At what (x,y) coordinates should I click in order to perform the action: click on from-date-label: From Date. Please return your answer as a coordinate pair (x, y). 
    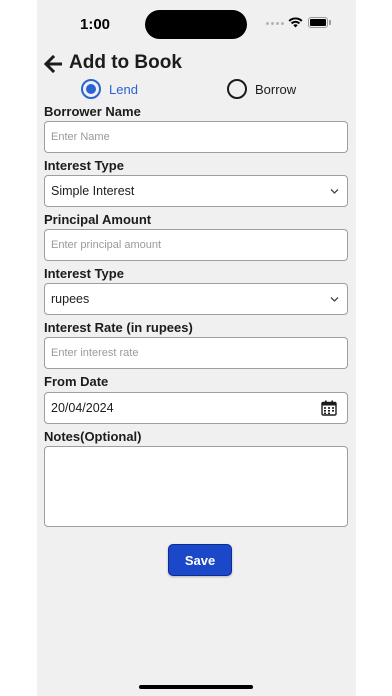
    Looking at the image, I should click on (76, 381).